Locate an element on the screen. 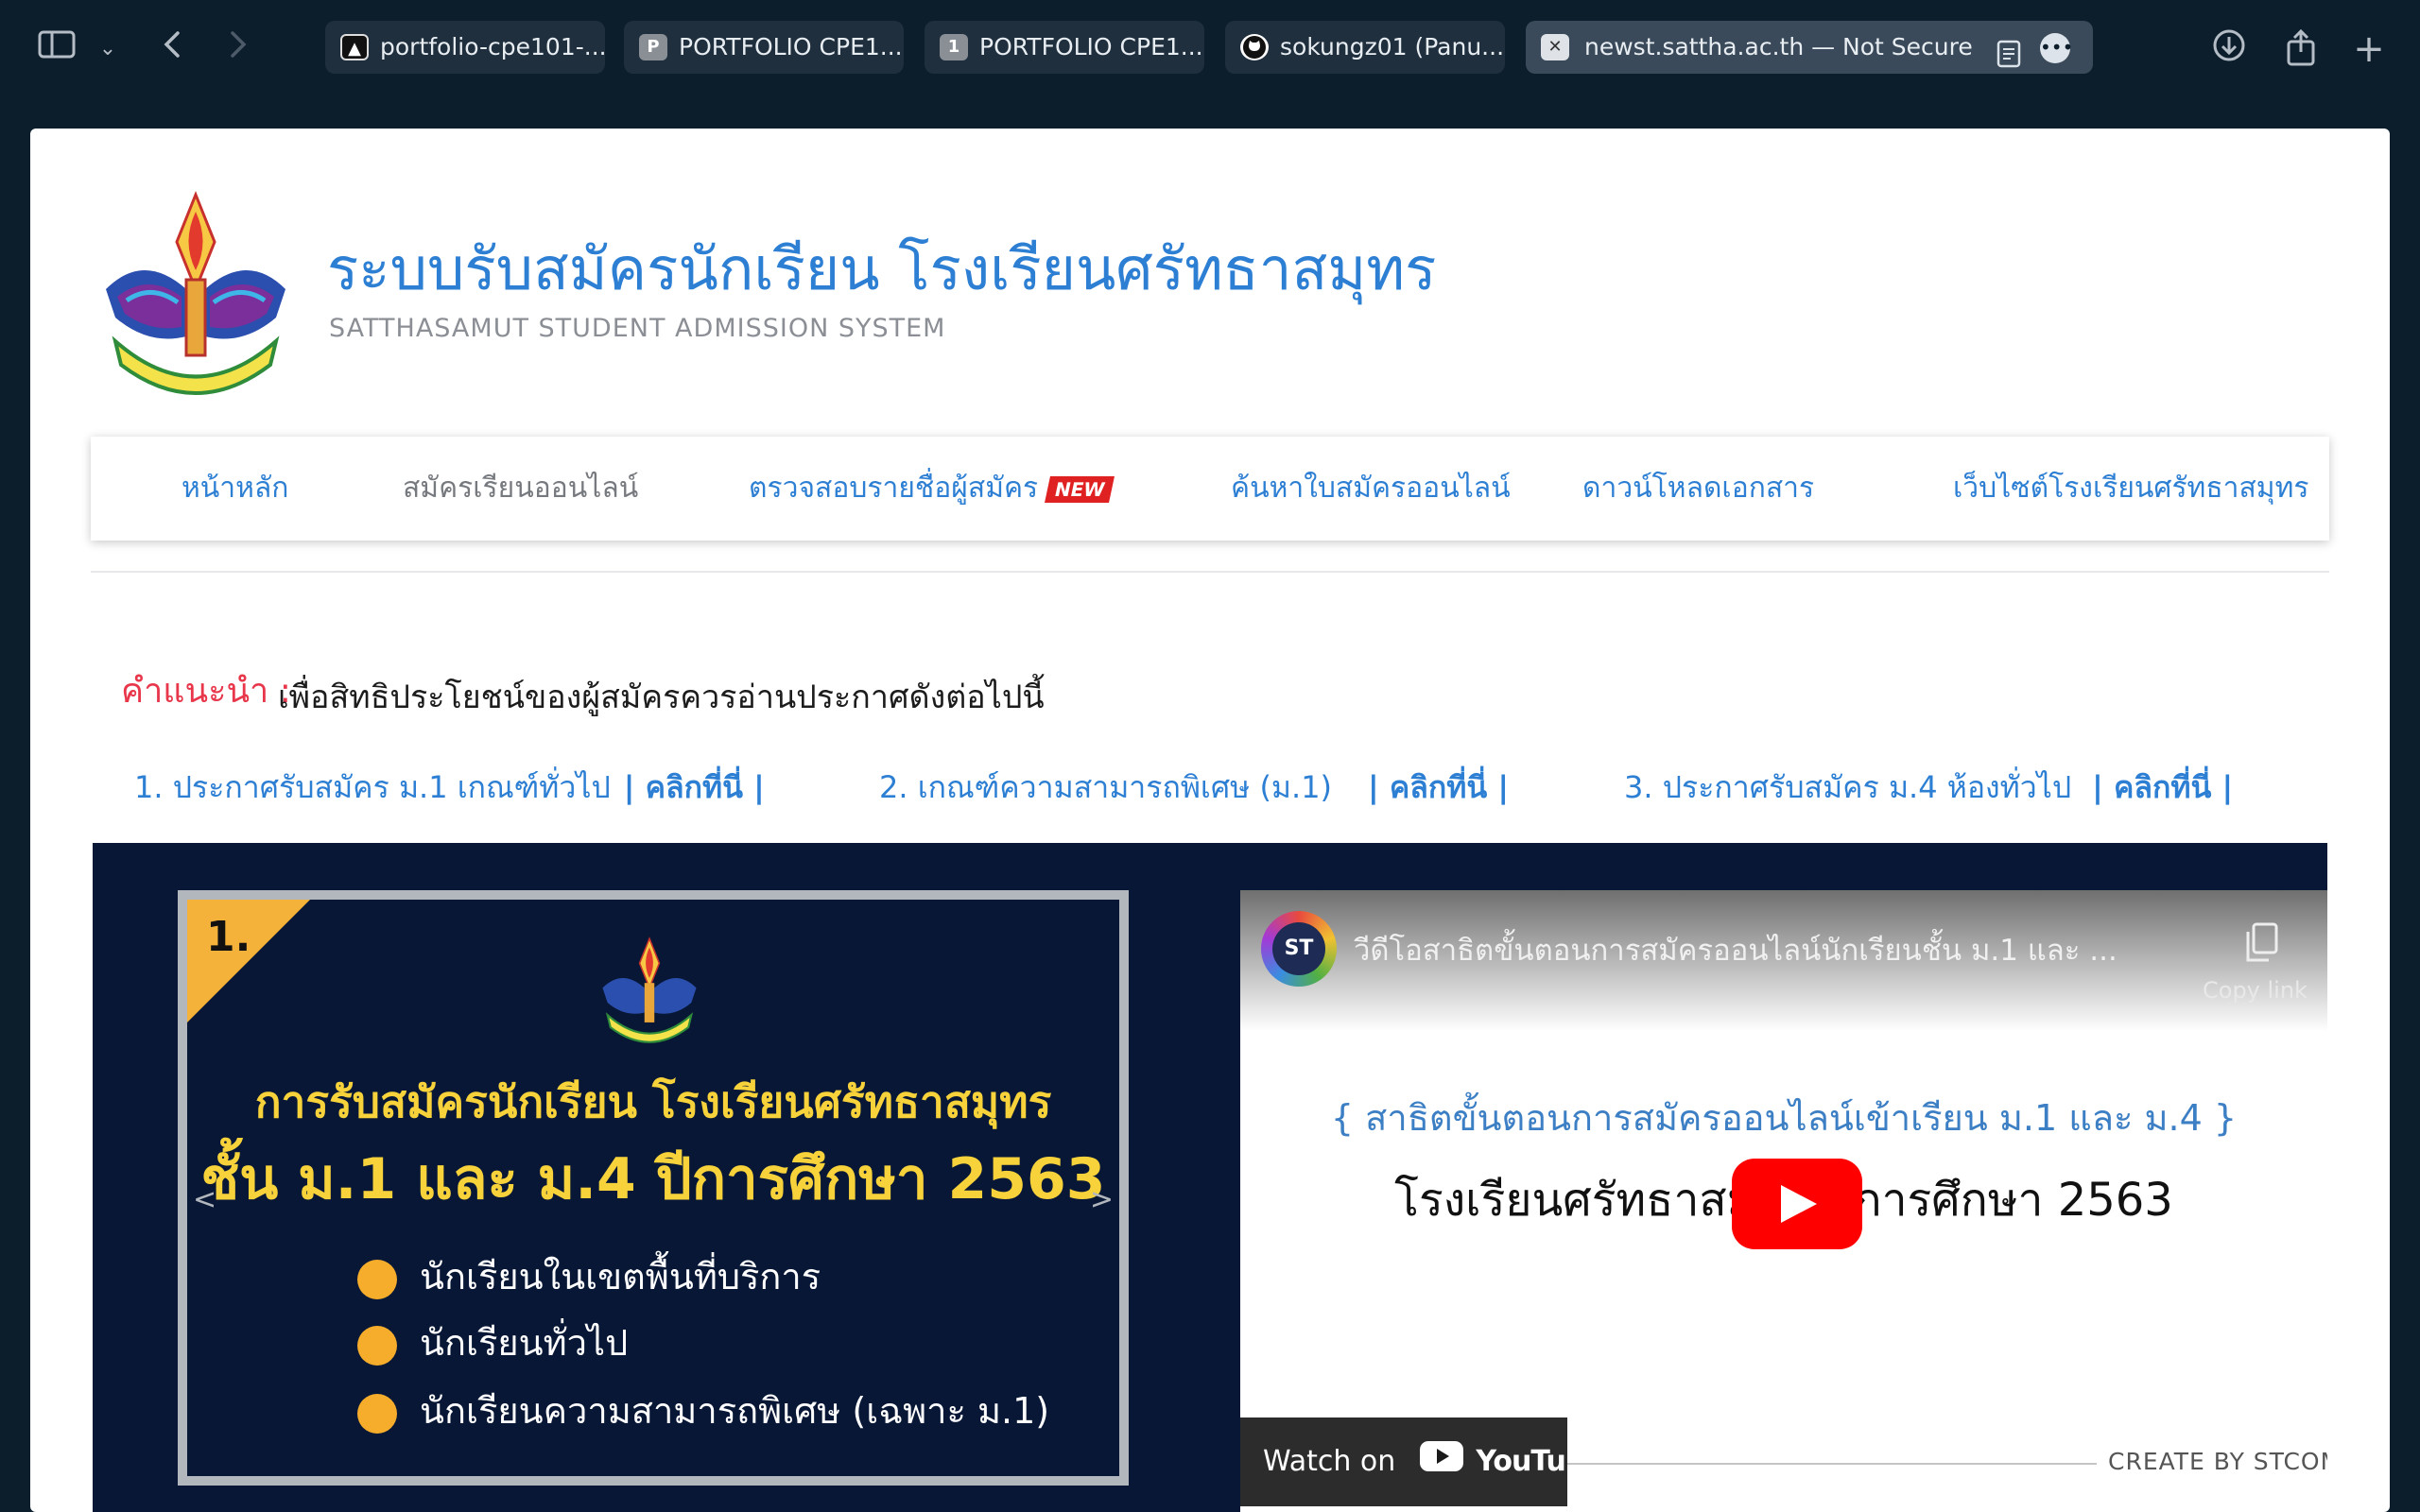 This screenshot has width=2420, height=1512. download-icon is located at coordinates (2229, 49).